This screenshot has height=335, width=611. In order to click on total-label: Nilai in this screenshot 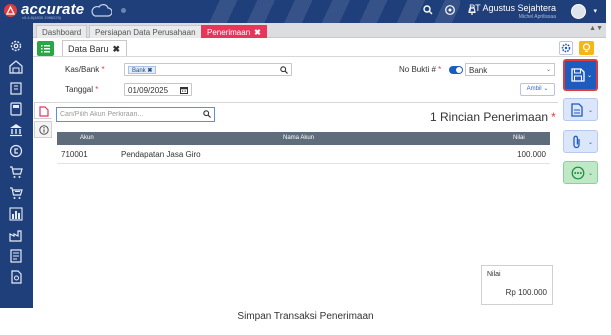, I will do `click(494, 274)`.